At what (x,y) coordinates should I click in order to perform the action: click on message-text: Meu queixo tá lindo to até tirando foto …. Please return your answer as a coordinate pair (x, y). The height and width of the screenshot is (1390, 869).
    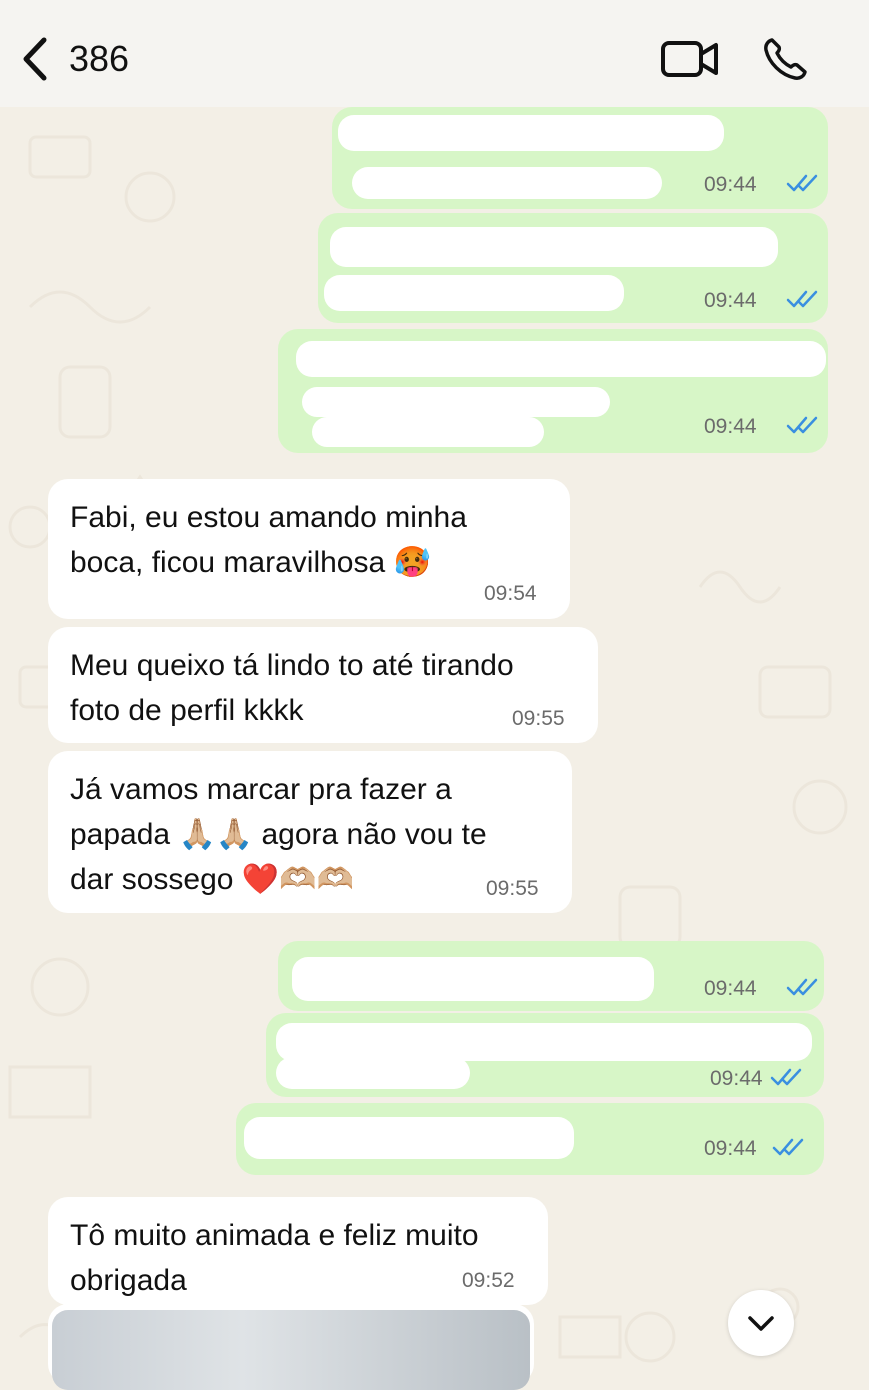
    Looking at the image, I should click on (292, 688).